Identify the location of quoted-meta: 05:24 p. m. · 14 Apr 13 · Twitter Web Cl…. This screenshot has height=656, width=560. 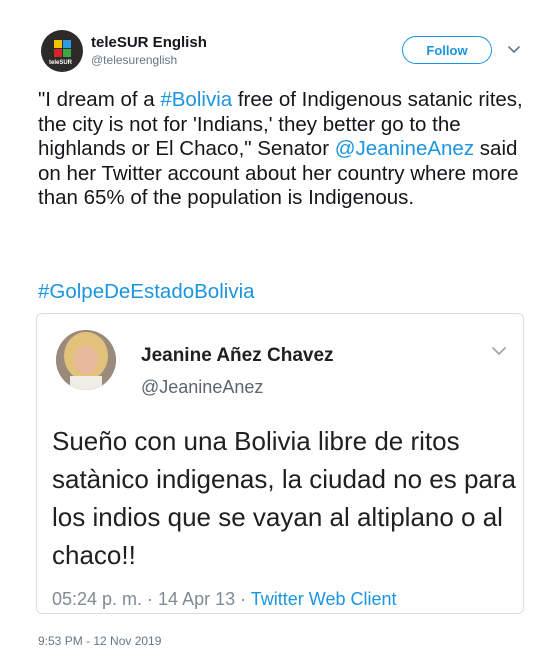
(224, 599).